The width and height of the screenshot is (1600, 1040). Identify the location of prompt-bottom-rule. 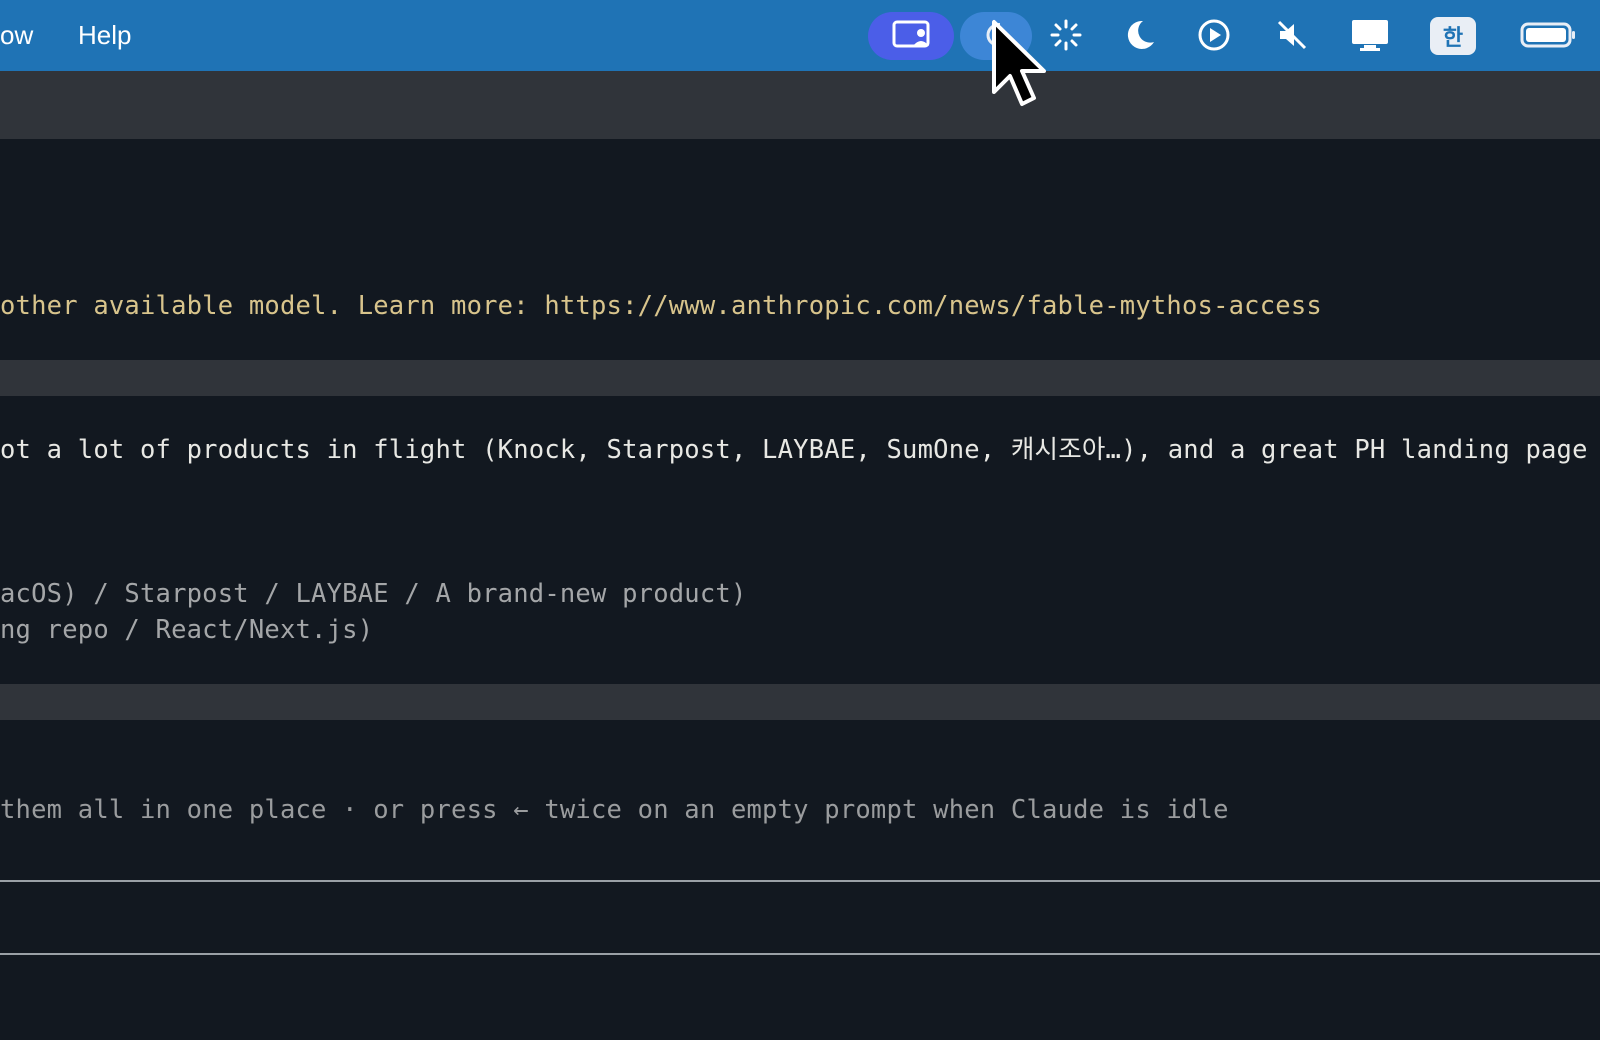
(800, 954).